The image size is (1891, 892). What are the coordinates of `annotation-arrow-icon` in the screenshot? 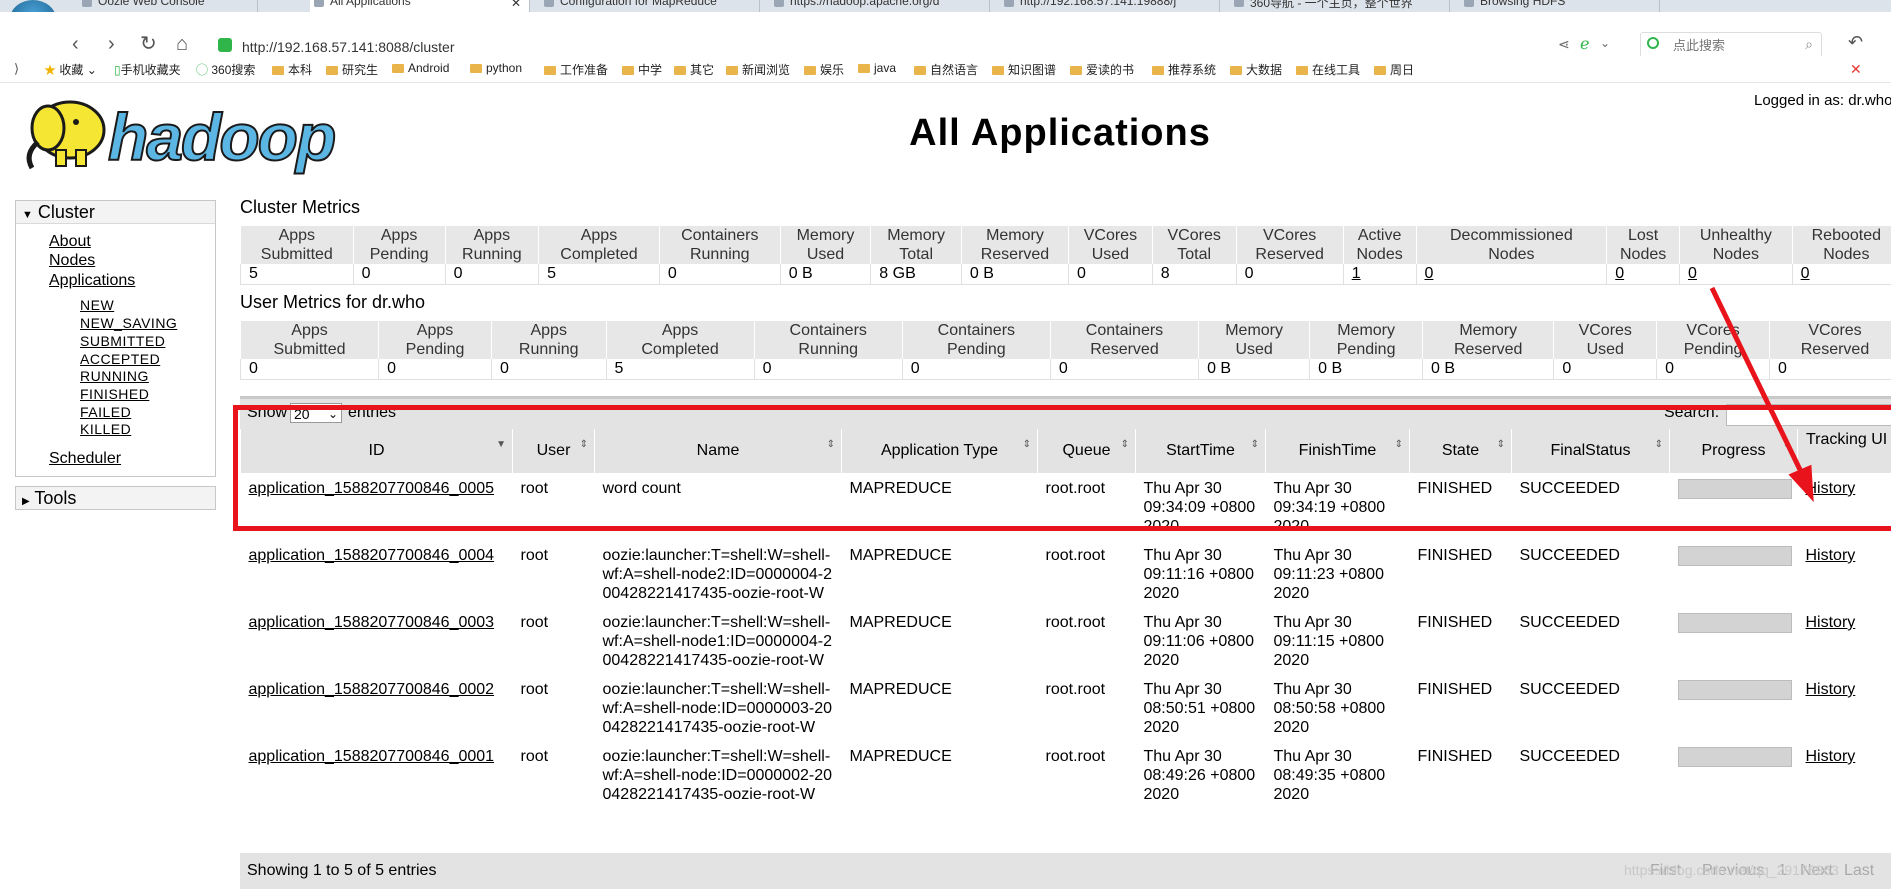 It's located at (1761, 394).